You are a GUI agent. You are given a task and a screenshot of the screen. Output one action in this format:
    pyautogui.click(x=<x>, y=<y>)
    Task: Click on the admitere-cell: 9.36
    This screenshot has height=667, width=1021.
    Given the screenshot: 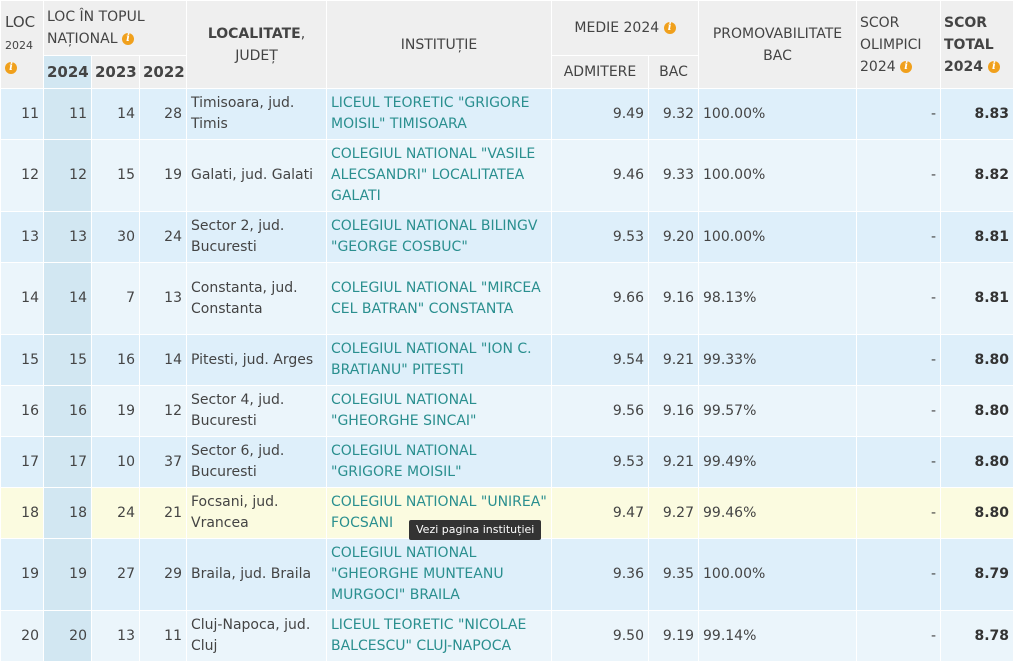 What is the action you would take?
    pyautogui.click(x=600, y=574)
    